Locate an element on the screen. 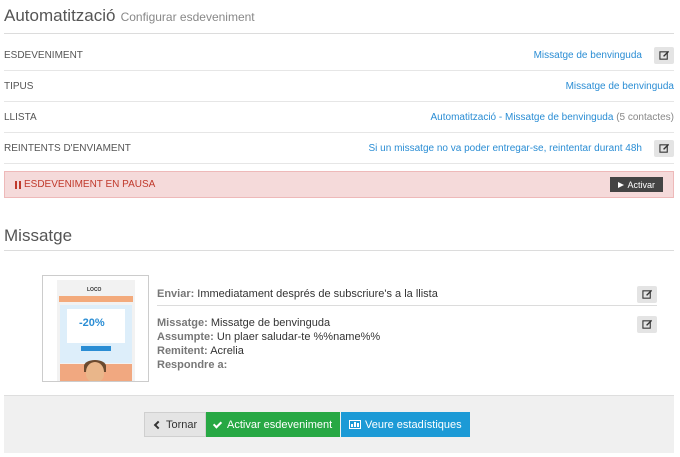  edit-event-button is located at coordinates (664, 55).